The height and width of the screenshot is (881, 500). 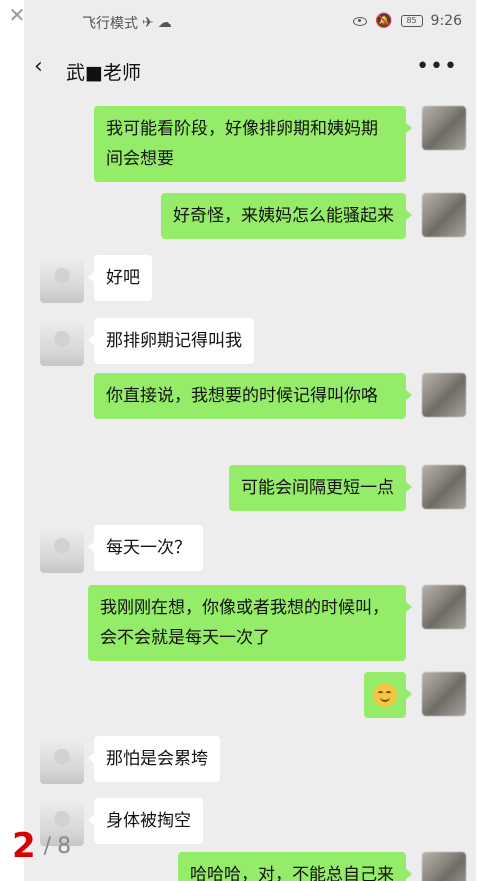 I want to click on airplane-icon: ✈, so click(x=148, y=23).